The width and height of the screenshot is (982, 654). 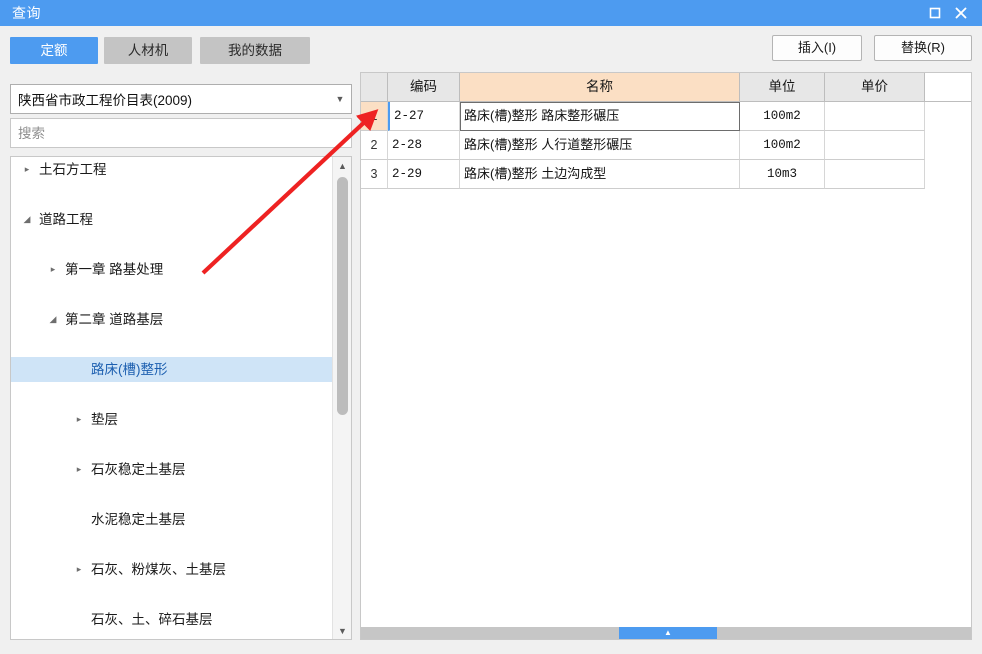 I want to click on bottom-splitter: ▲, so click(x=666, y=633).